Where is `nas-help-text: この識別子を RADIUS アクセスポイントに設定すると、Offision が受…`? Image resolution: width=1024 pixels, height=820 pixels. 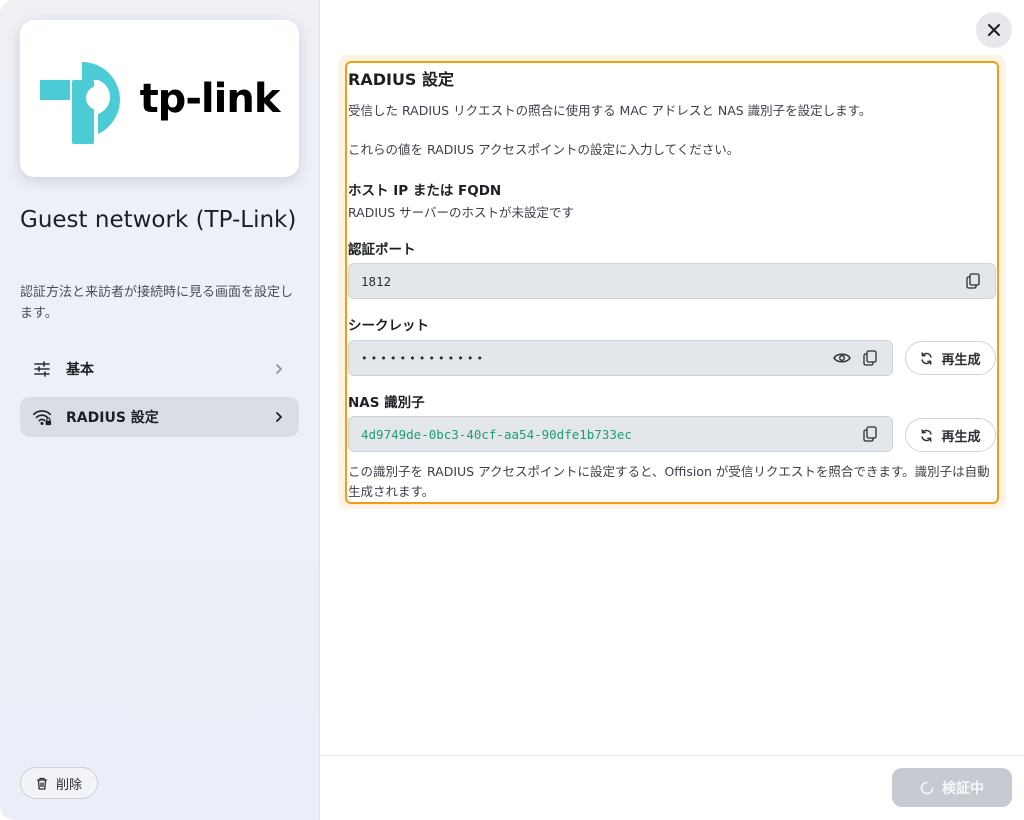 nas-help-text: この識別子を RADIUS アクセスポイントに設定すると、Offision が受… is located at coordinates (669, 481).